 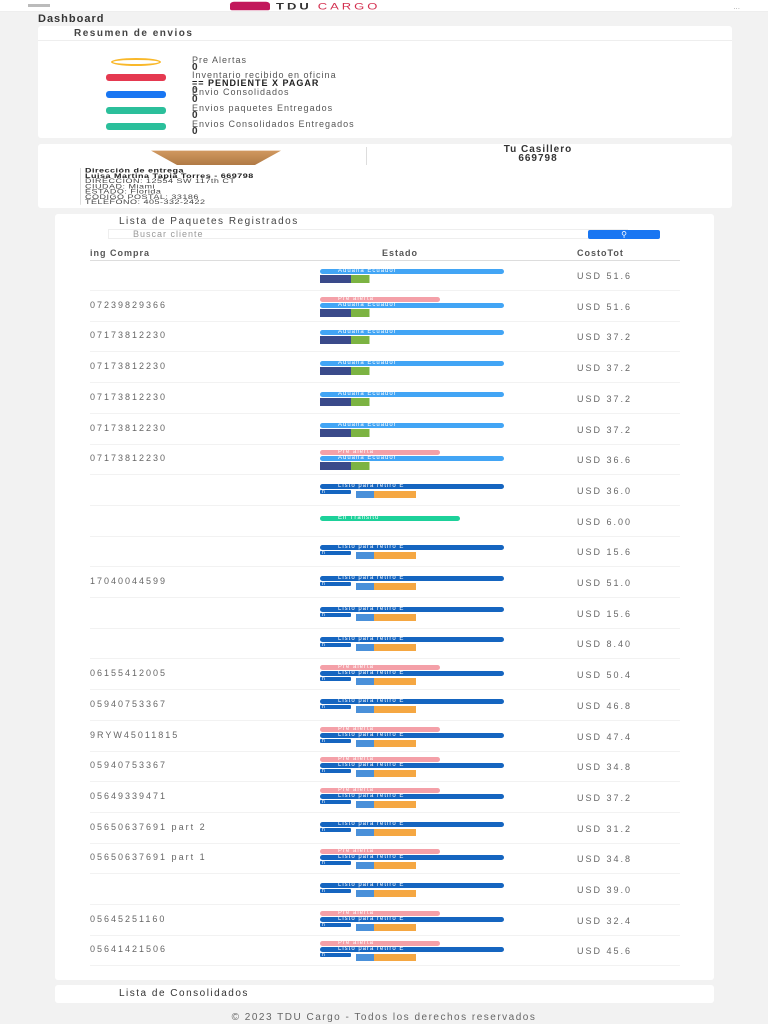 I want to click on amount: USD 6.00, so click(x=605, y=521).